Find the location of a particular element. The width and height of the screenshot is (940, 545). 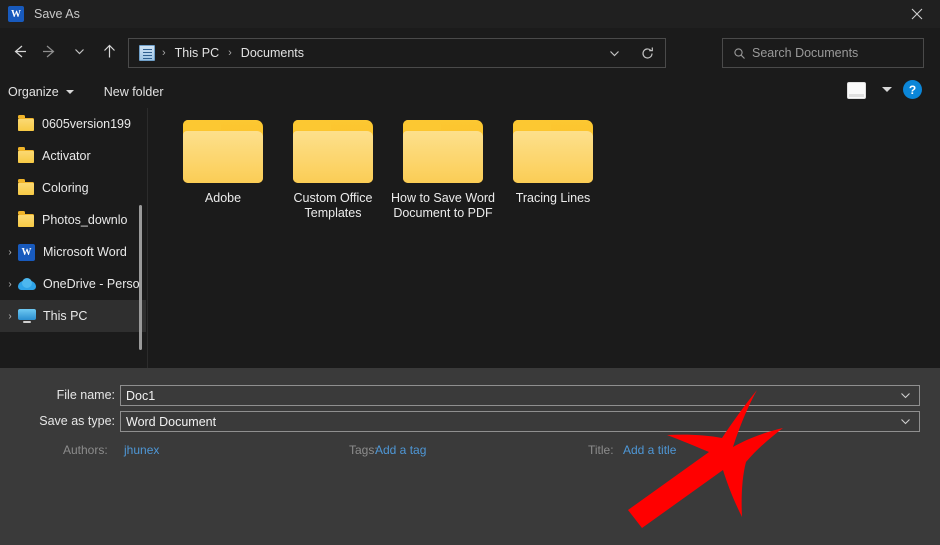

authors-label: Authors: is located at coordinates (85, 450).